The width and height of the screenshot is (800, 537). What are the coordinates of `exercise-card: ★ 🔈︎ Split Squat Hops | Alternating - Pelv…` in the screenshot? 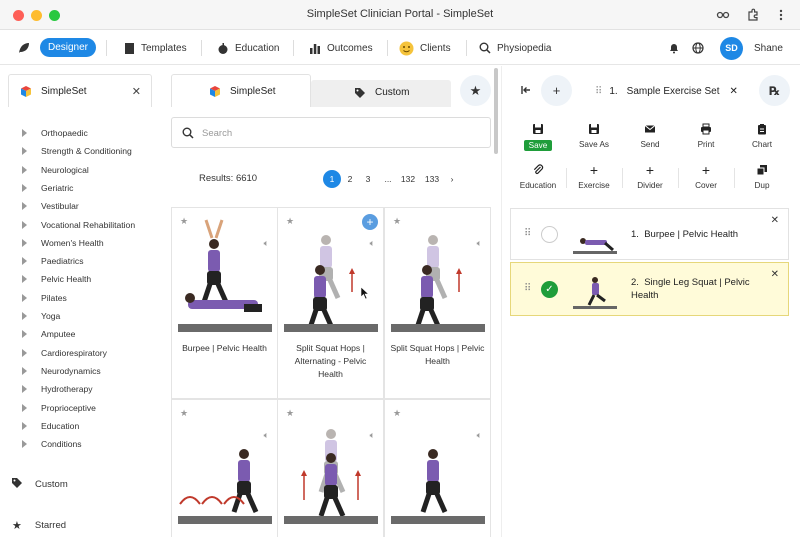 It's located at (330, 303).